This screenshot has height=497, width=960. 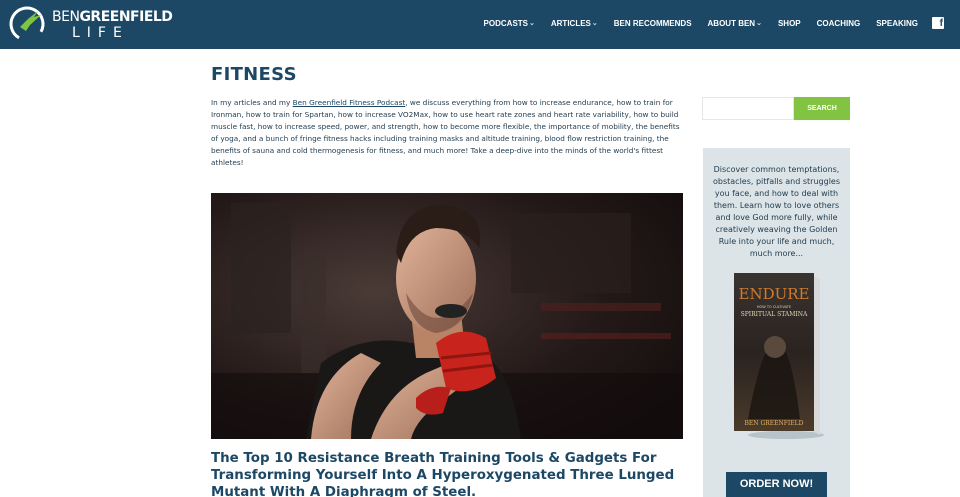 I want to click on nav-item-articles: ARTICLES ⌄, so click(x=574, y=23).